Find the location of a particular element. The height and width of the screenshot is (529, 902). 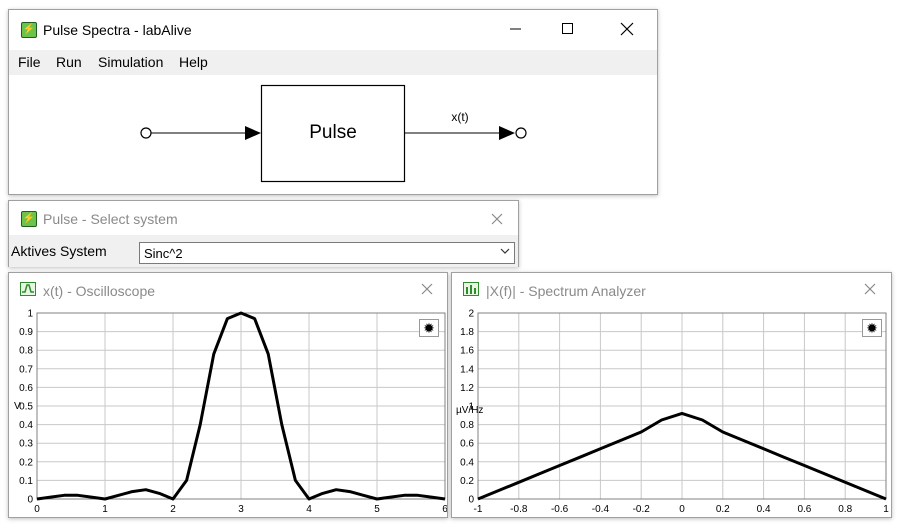

select-titlebar: ⚡ Pulse - Select system is located at coordinates (263, 218).